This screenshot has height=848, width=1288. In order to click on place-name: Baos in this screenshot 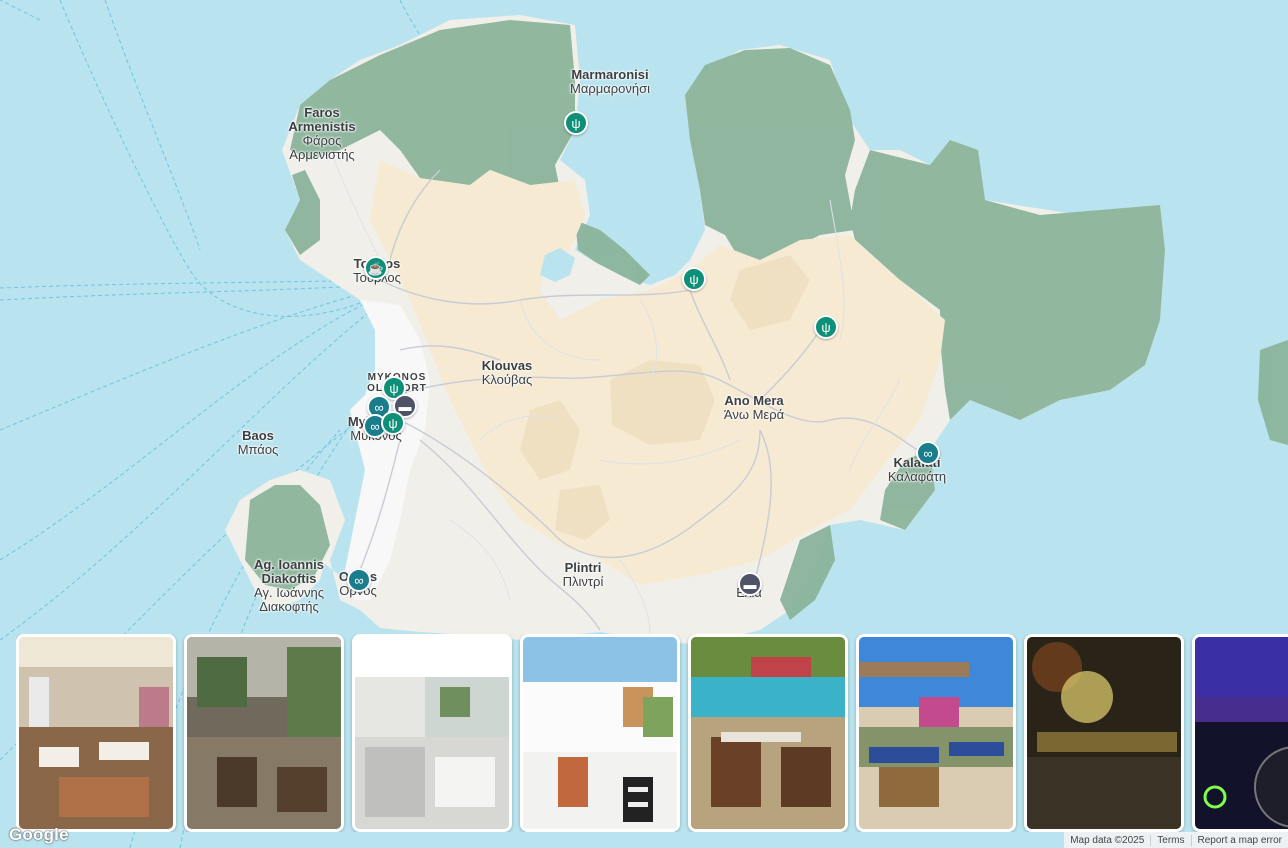, I will do `click(258, 435)`.